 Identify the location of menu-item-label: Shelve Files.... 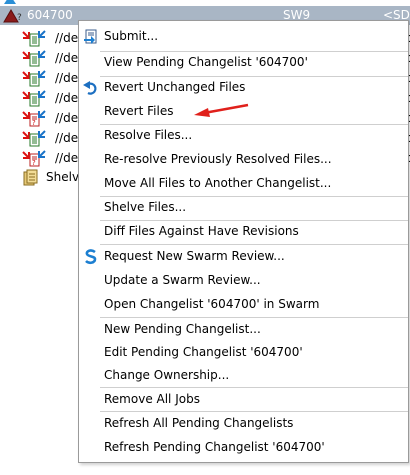
(145, 207).